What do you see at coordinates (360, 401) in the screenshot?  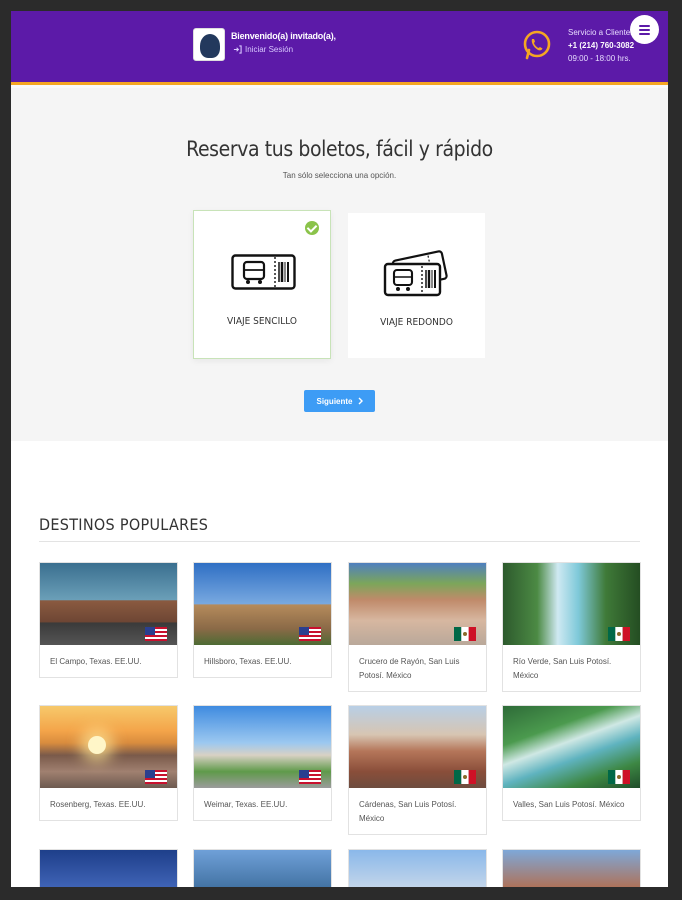 I see `chevron-right-icon` at bounding box center [360, 401].